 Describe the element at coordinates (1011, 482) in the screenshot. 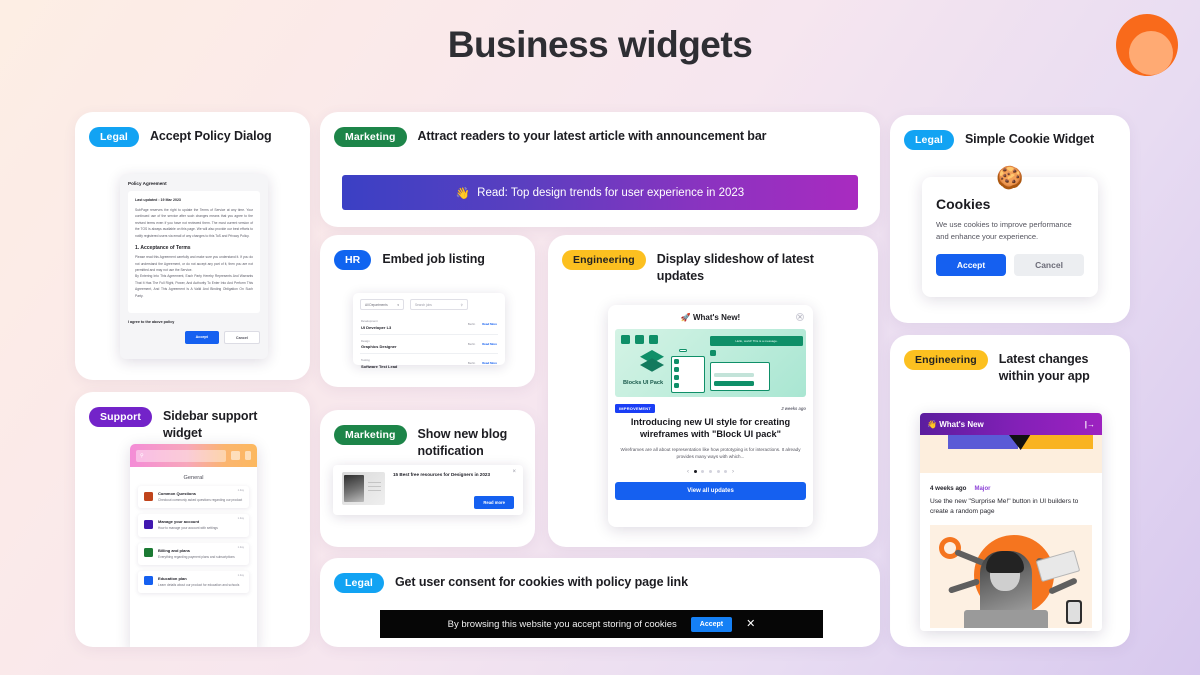

I see `whats-new-meta: 4 weeks ago Major` at that location.